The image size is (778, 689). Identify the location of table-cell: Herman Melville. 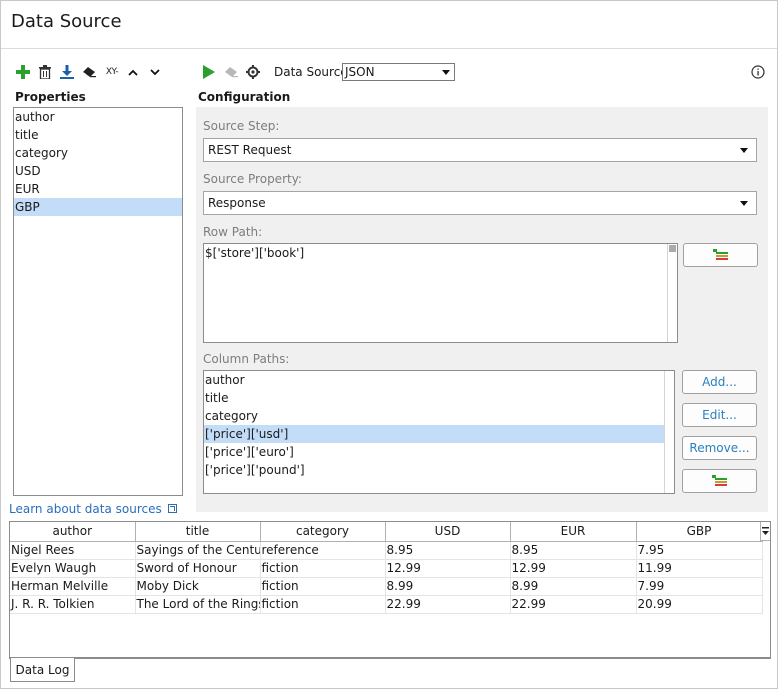
(73, 586).